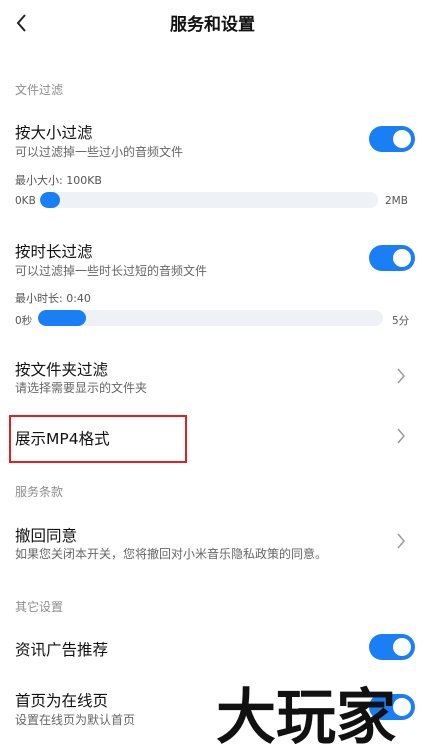 The width and height of the screenshot is (425, 749). I want to click on duration-max-label: 5分, so click(401, 321).